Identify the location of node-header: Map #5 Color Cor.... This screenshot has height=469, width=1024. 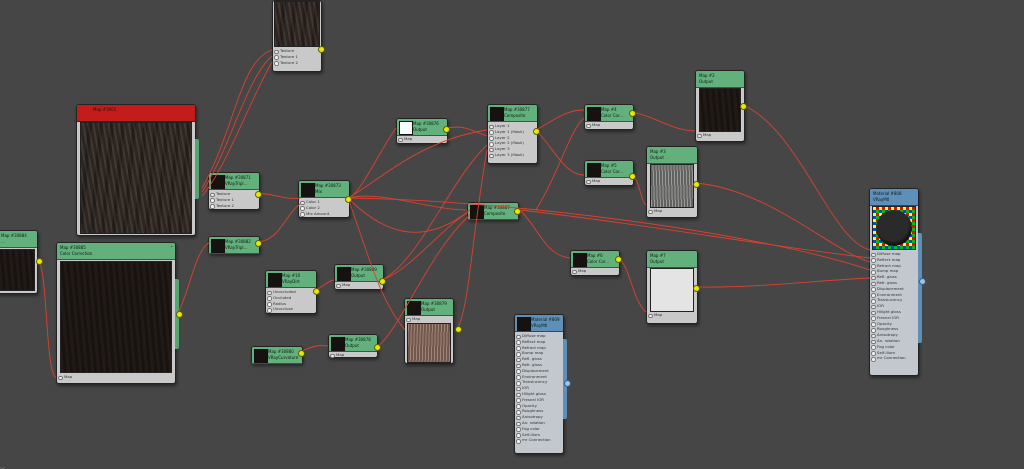
(609, 169).